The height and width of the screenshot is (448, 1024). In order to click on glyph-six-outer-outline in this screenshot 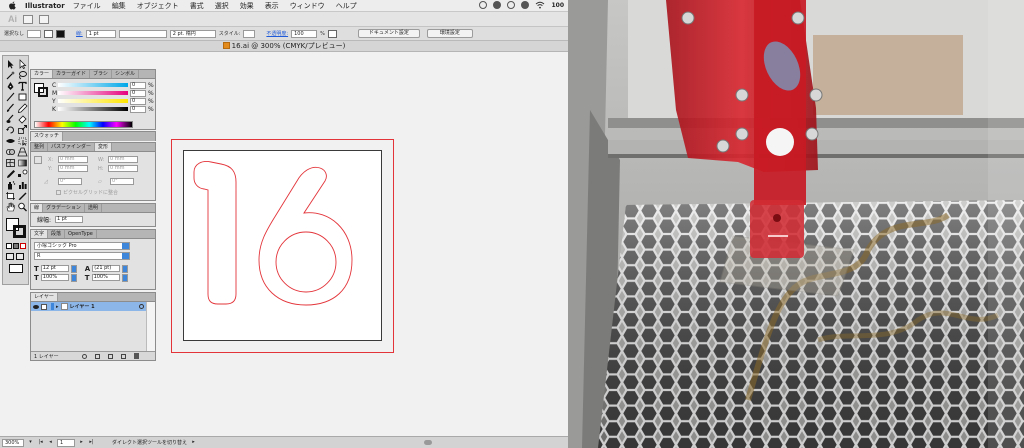, I will do `click(305, 236)`.